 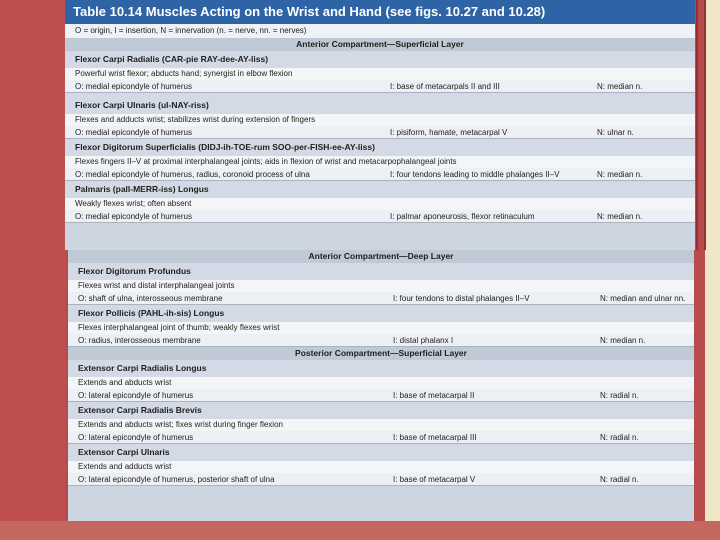 I want to click on muscle-name: Flexor Pollicis (PAHL-ih-sis) Longus, so click(x=381, y=313).